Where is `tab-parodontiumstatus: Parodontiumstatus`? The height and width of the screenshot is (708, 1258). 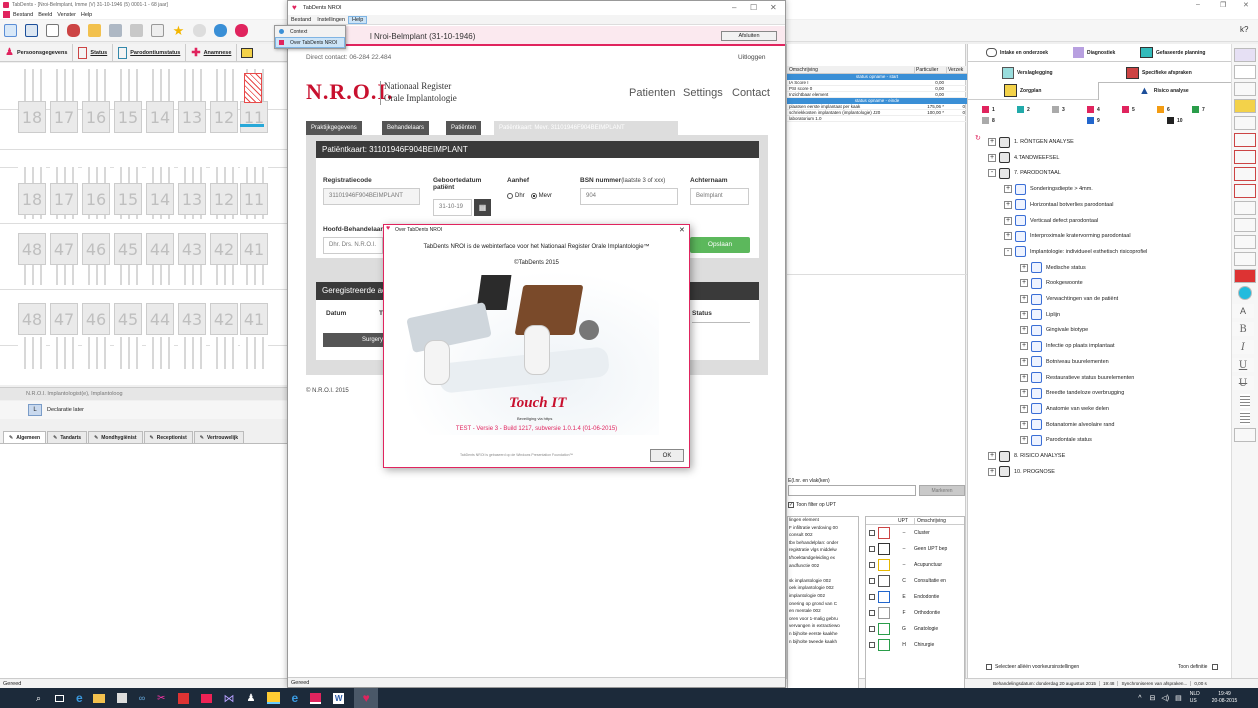
tab-parodontiumstatus: Parodontiumstatus is located at coordinates (150, 52).